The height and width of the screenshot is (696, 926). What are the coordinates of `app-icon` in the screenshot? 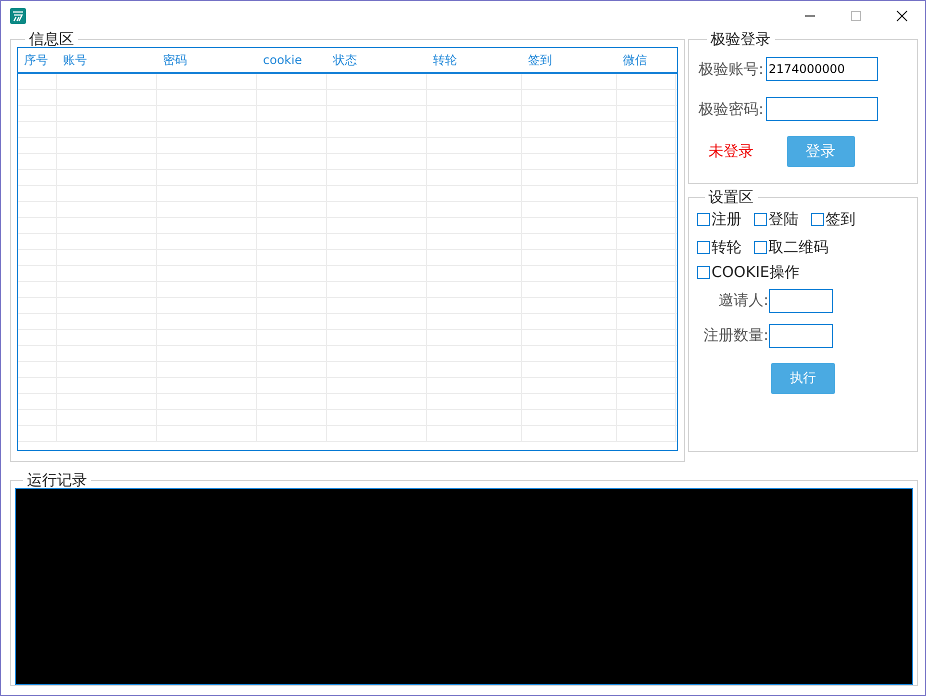 It's located at (18, 16).